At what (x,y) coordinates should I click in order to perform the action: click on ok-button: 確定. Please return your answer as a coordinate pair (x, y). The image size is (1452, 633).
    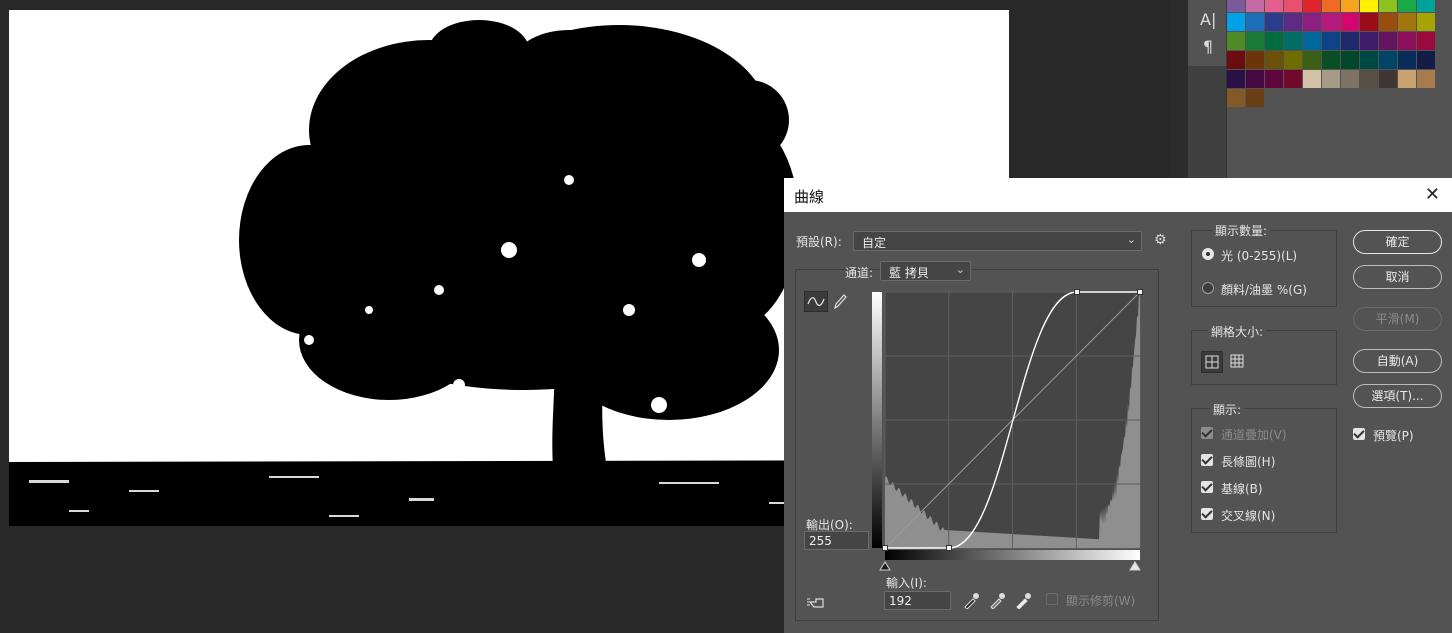
    Looking at the image, I should click on (1397, 242).